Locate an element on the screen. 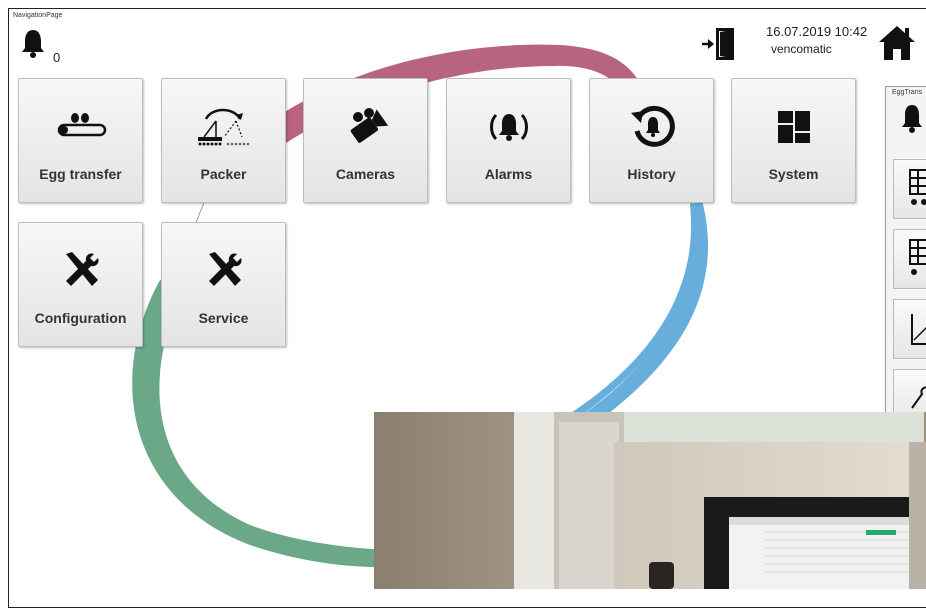 This screenshot has height=608, width=926. tile-label: Alarms is located at coordinates (508, 174).